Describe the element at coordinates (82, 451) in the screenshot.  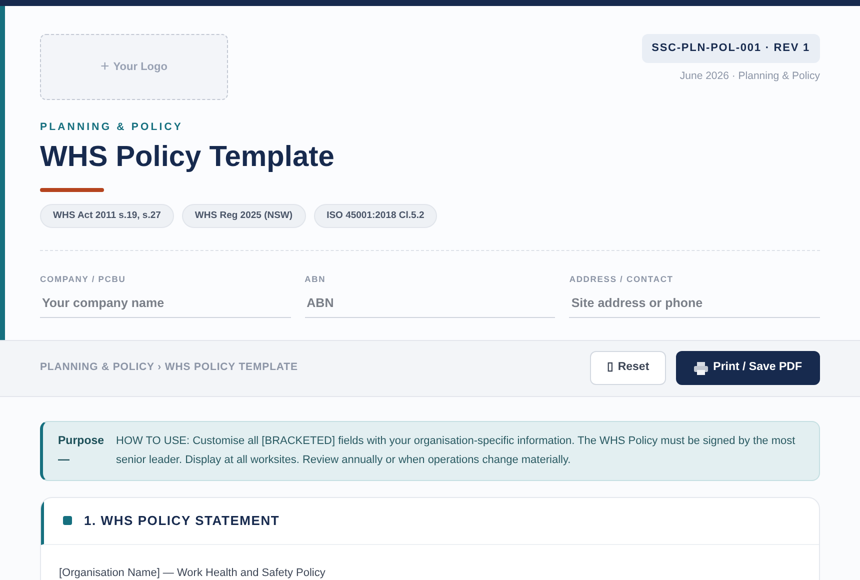
I see `purpose-label: Purpose —` at that location.